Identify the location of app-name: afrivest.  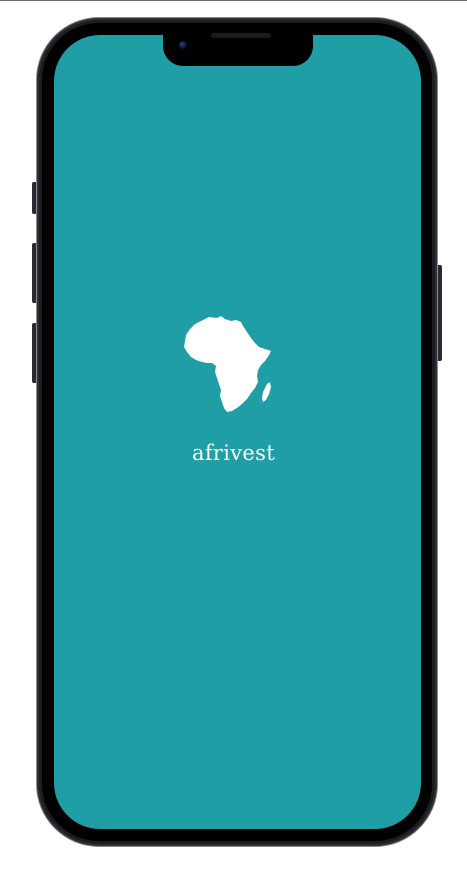
(233, 453).